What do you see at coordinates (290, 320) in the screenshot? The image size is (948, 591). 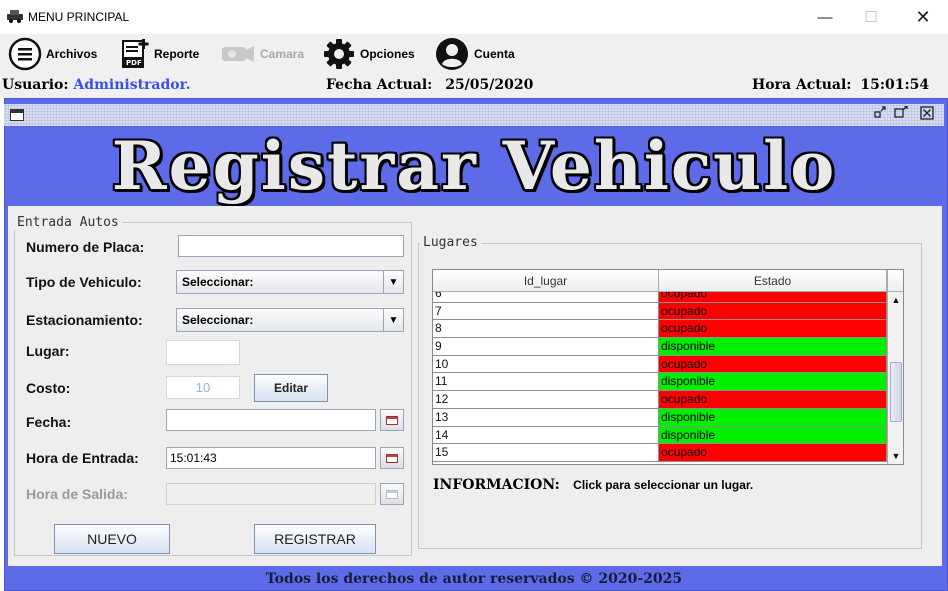 I see `estacionamiento-select: Seleccionar: ▼` at bounding box center [290, 320].